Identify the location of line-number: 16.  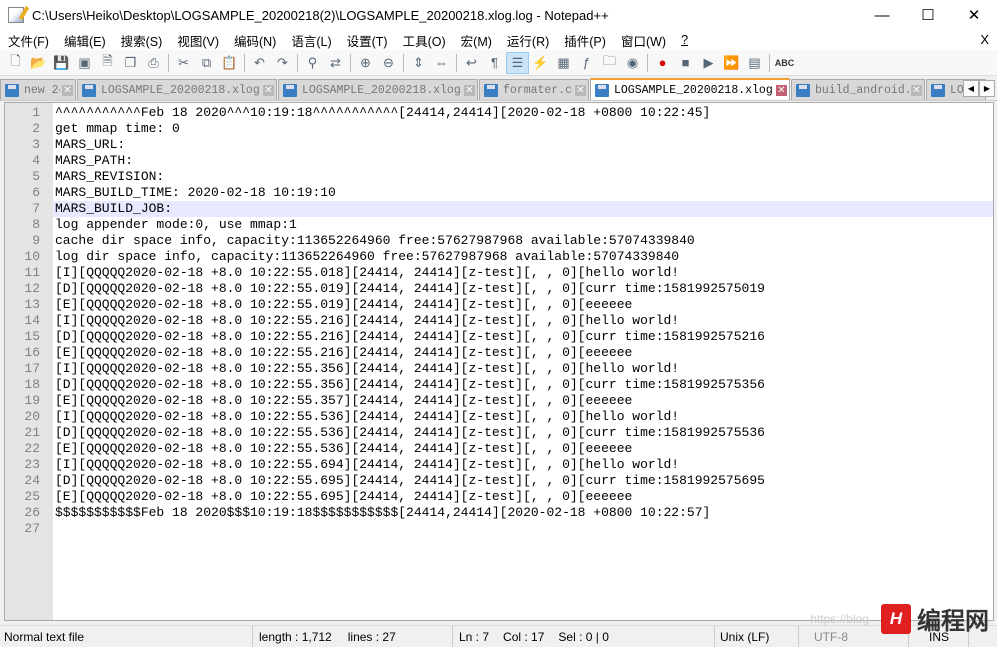
(29, 353).